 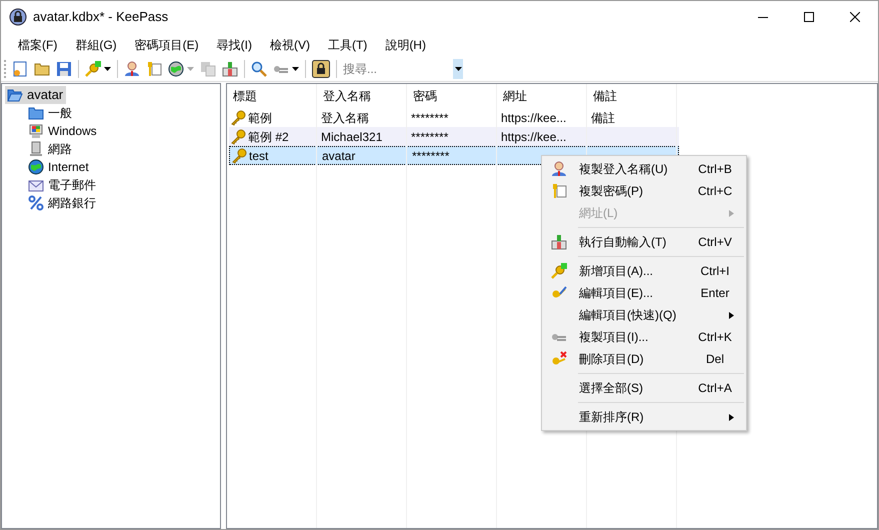 What do you see at coordinates (644, 315) in the screenshot?
I see `menu-item: 編輯項目(快速)(Q)` at bounding box center [644, 315].